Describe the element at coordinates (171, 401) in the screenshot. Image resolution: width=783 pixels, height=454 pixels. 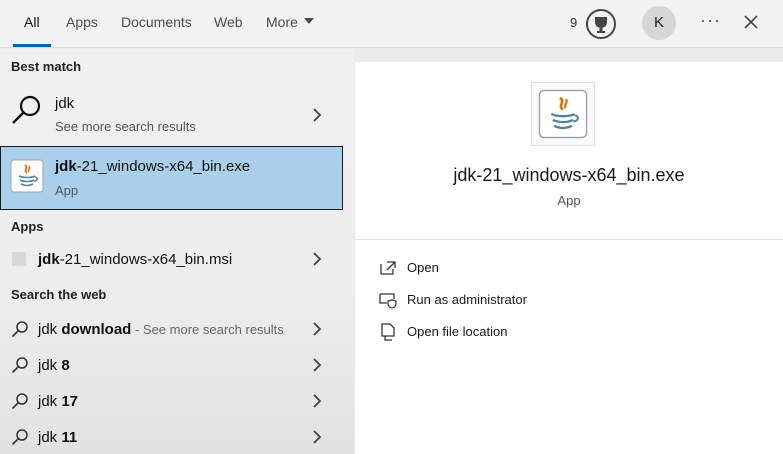
I see `web-result-row: jdk 17` at that location.